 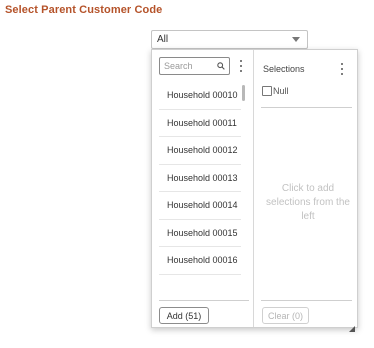 I want to click on list-item: Household 00011, so click(x=200, y=123).